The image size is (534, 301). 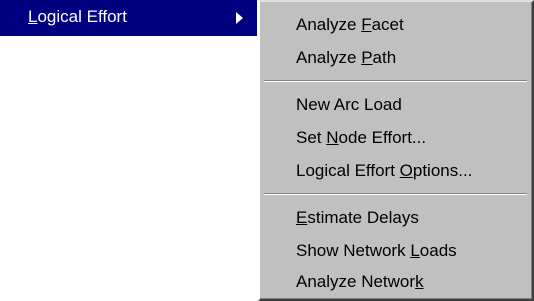 What do you see at coordinates (239, 18) in the screenshot?
I see `submenu-arrow-icon` at bounding box center [239, 18].